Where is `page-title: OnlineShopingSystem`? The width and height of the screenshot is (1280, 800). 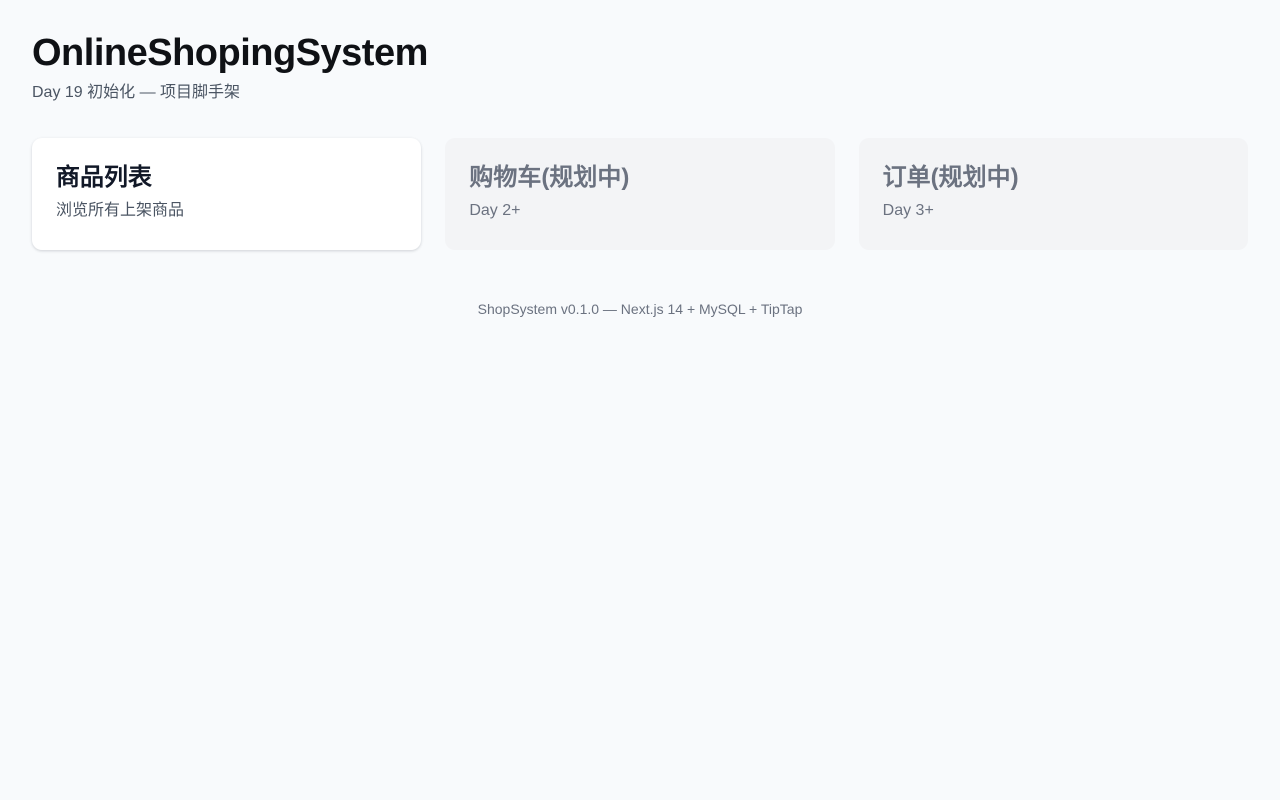
page-title: OnlineShopingSystem is located at coordinates (230, 53).